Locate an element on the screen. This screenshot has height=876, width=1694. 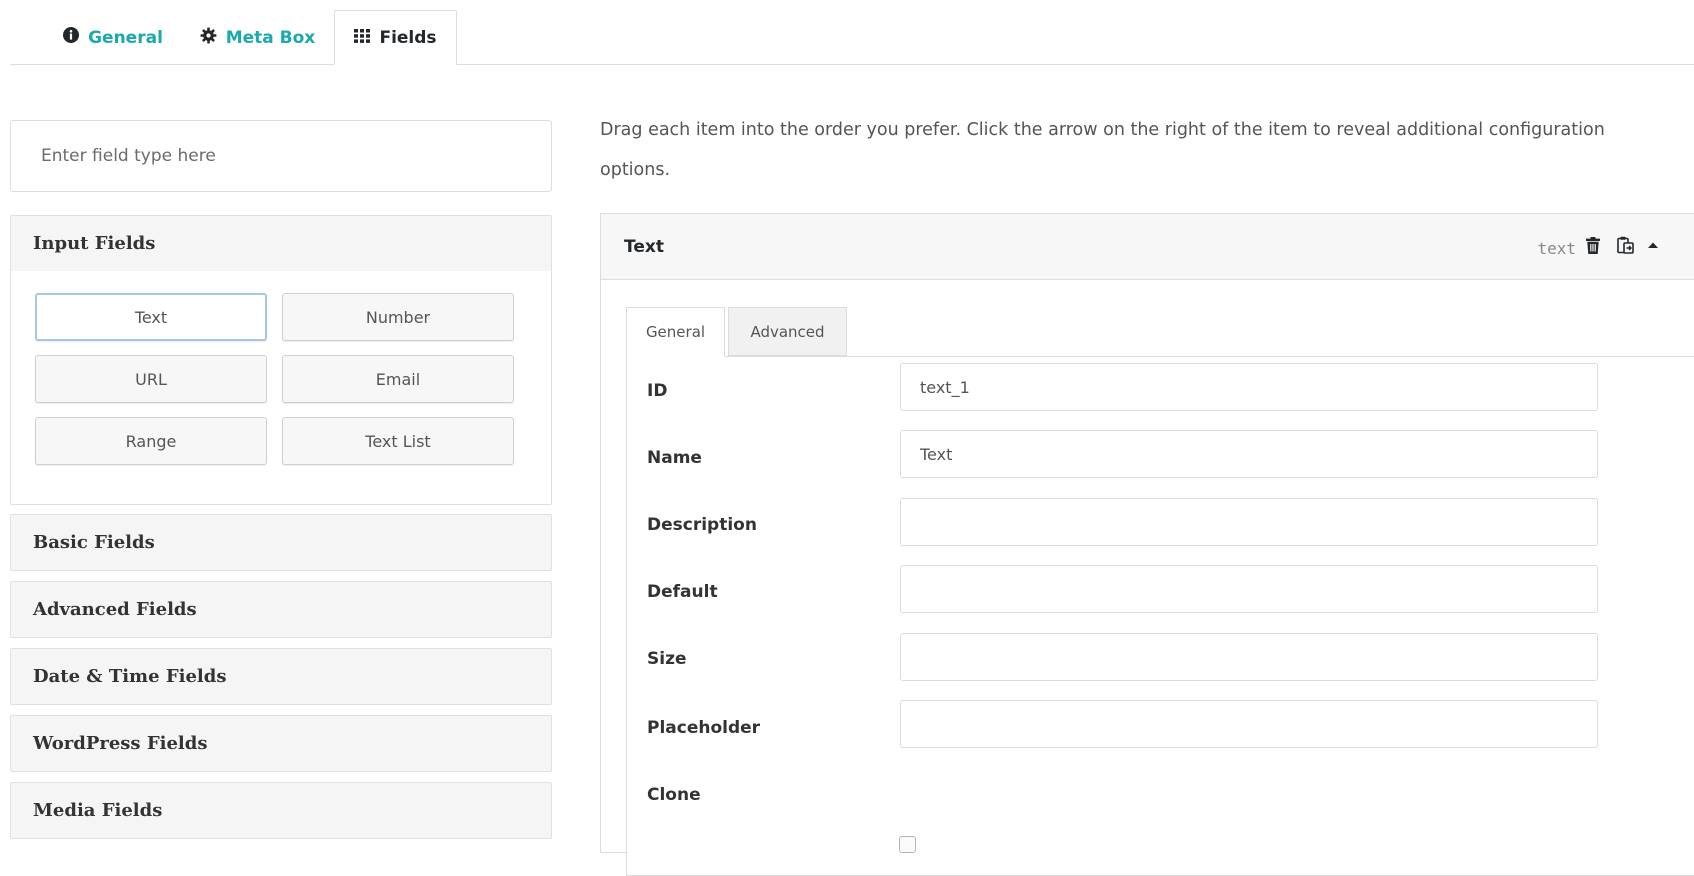
group-header-date-time-fields: Date & Time Fields is located at coordinates (281, 676).